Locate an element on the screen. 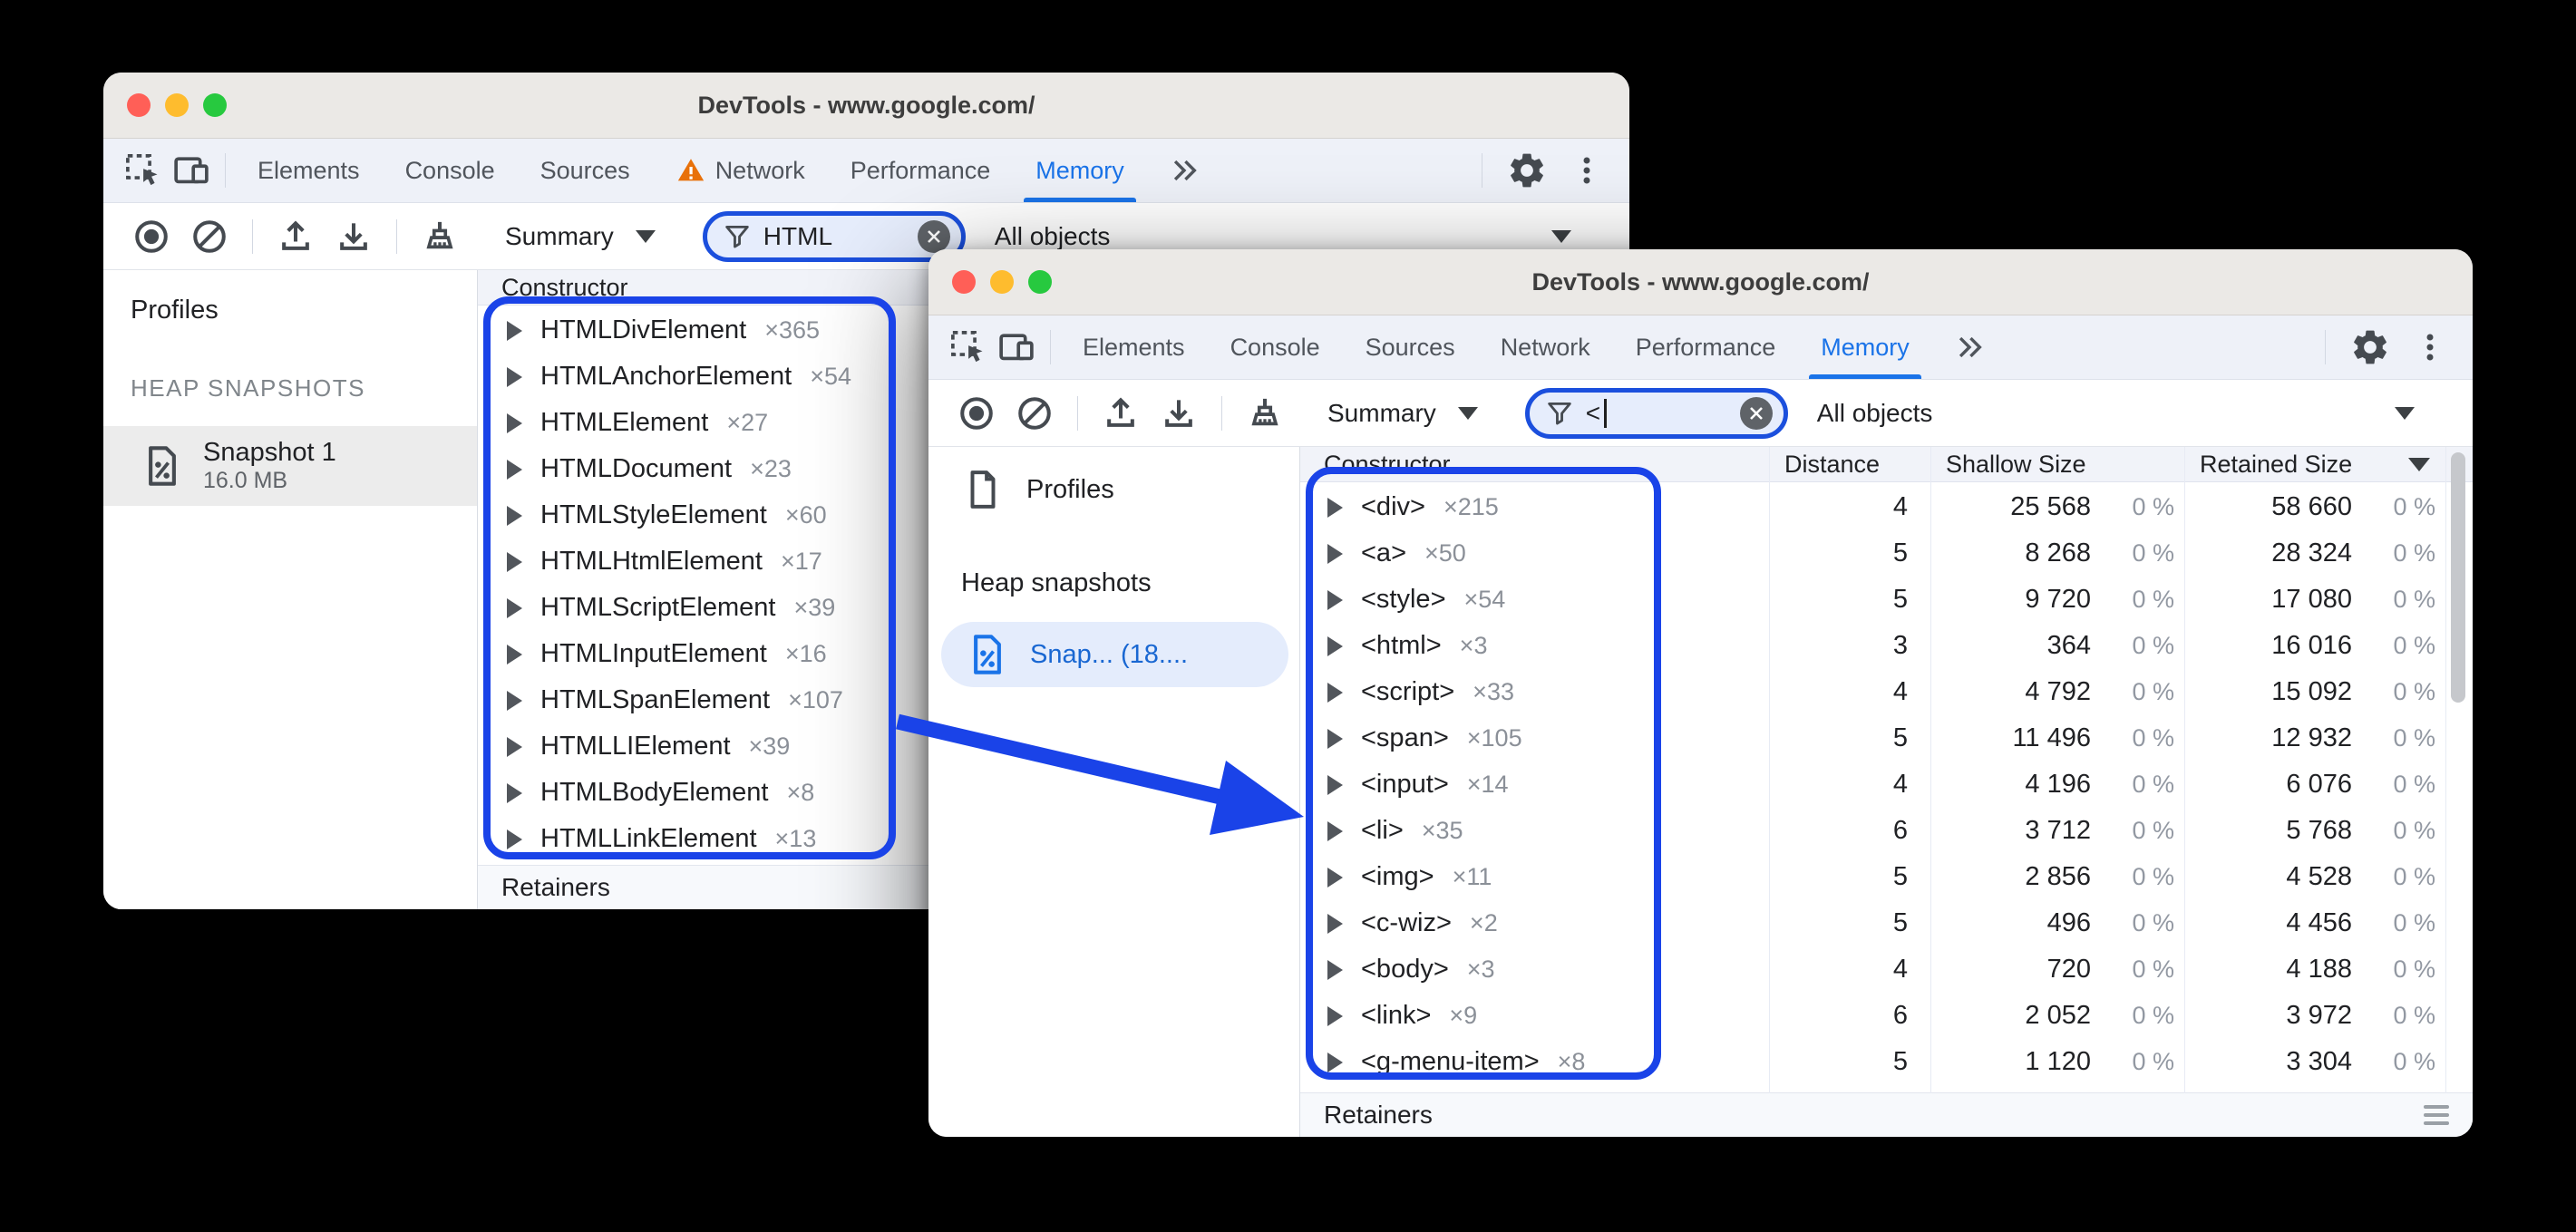 The height and width of the screenshot is (1232, 2576). constructor-name: <script> is located at coordinates (1408, 691).